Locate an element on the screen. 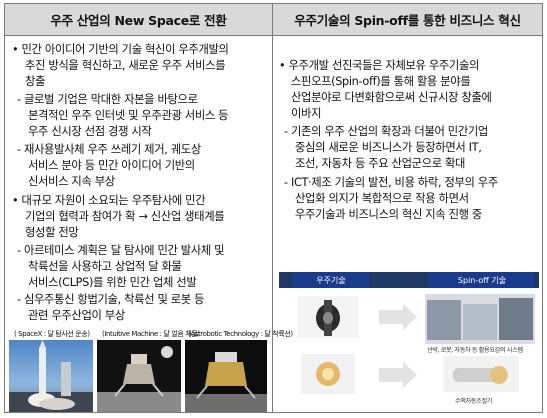  right-line-8: - ICT·제조 기술의 발전, 비용 하락, 정부의 우주 is located at coordinates (391, 182).